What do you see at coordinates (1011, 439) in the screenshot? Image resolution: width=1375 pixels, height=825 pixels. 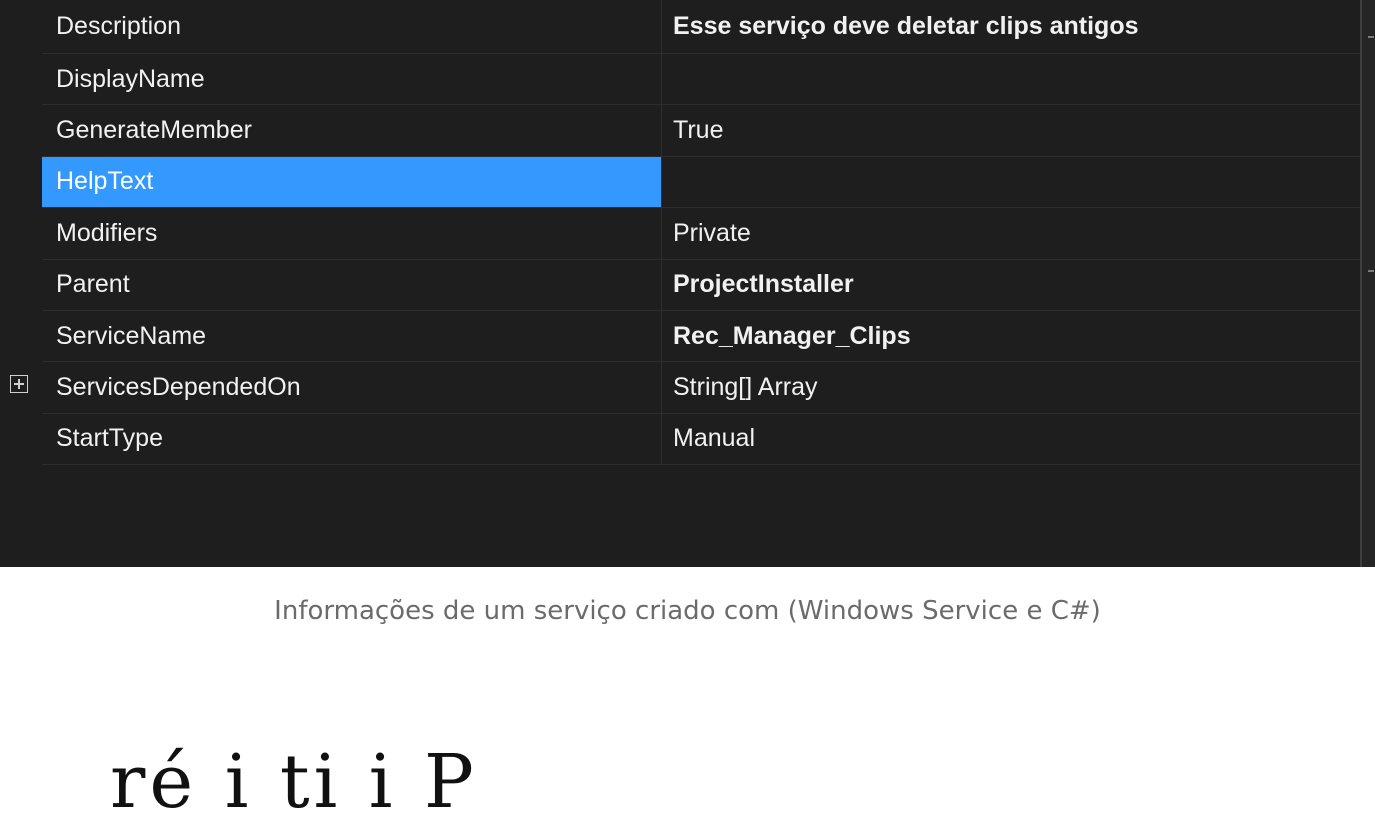 I see `property-value: Manual` at bounding box center [1011, 439].